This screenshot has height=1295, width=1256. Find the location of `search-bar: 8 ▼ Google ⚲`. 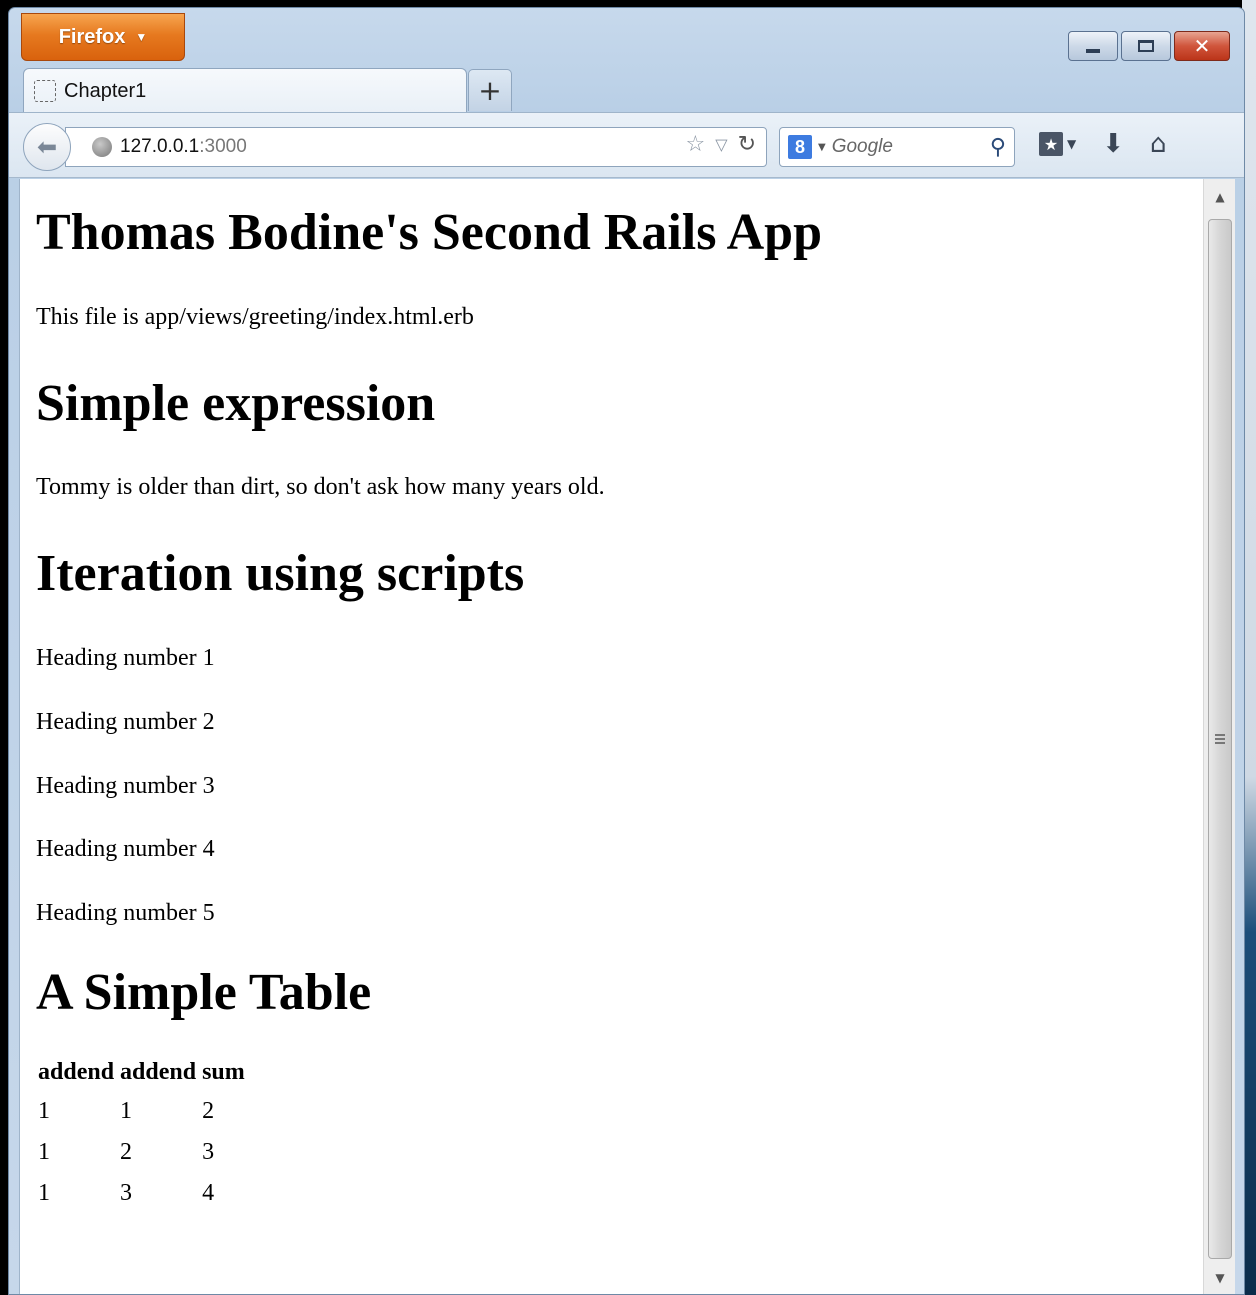

search-bar: 8 ▼ Google ⚲ is located at coordinates (897, 147).